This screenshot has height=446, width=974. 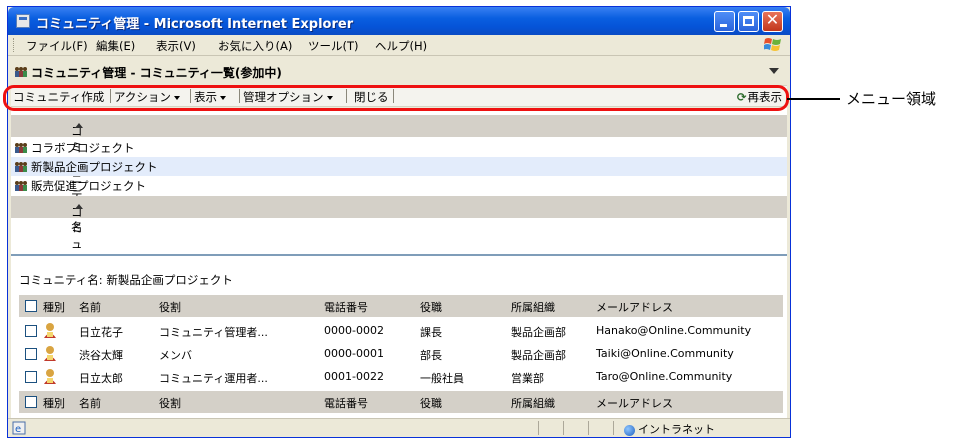 I want to click on window-title: コミュニティ管理 - Microsoft Internet Explorer, so click(x=195, y=24).